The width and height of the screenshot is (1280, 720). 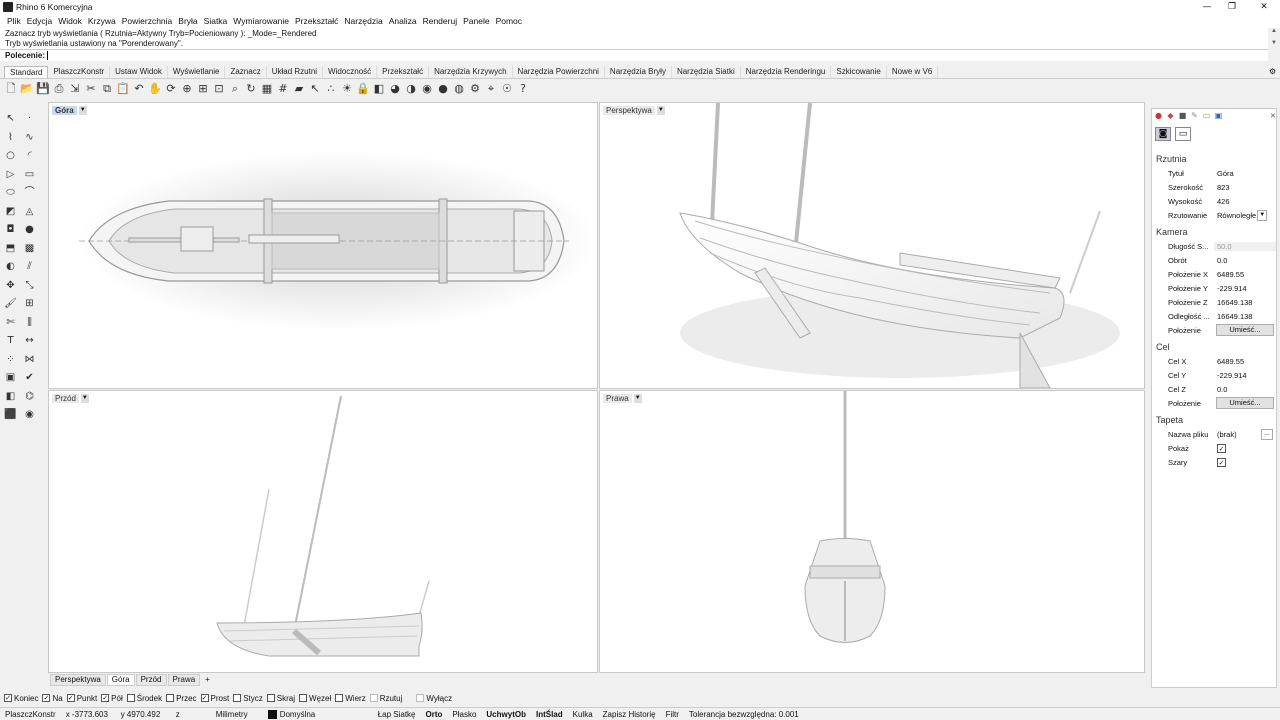 I want to click on car-icon: ▰, so click(x=299, y=89).